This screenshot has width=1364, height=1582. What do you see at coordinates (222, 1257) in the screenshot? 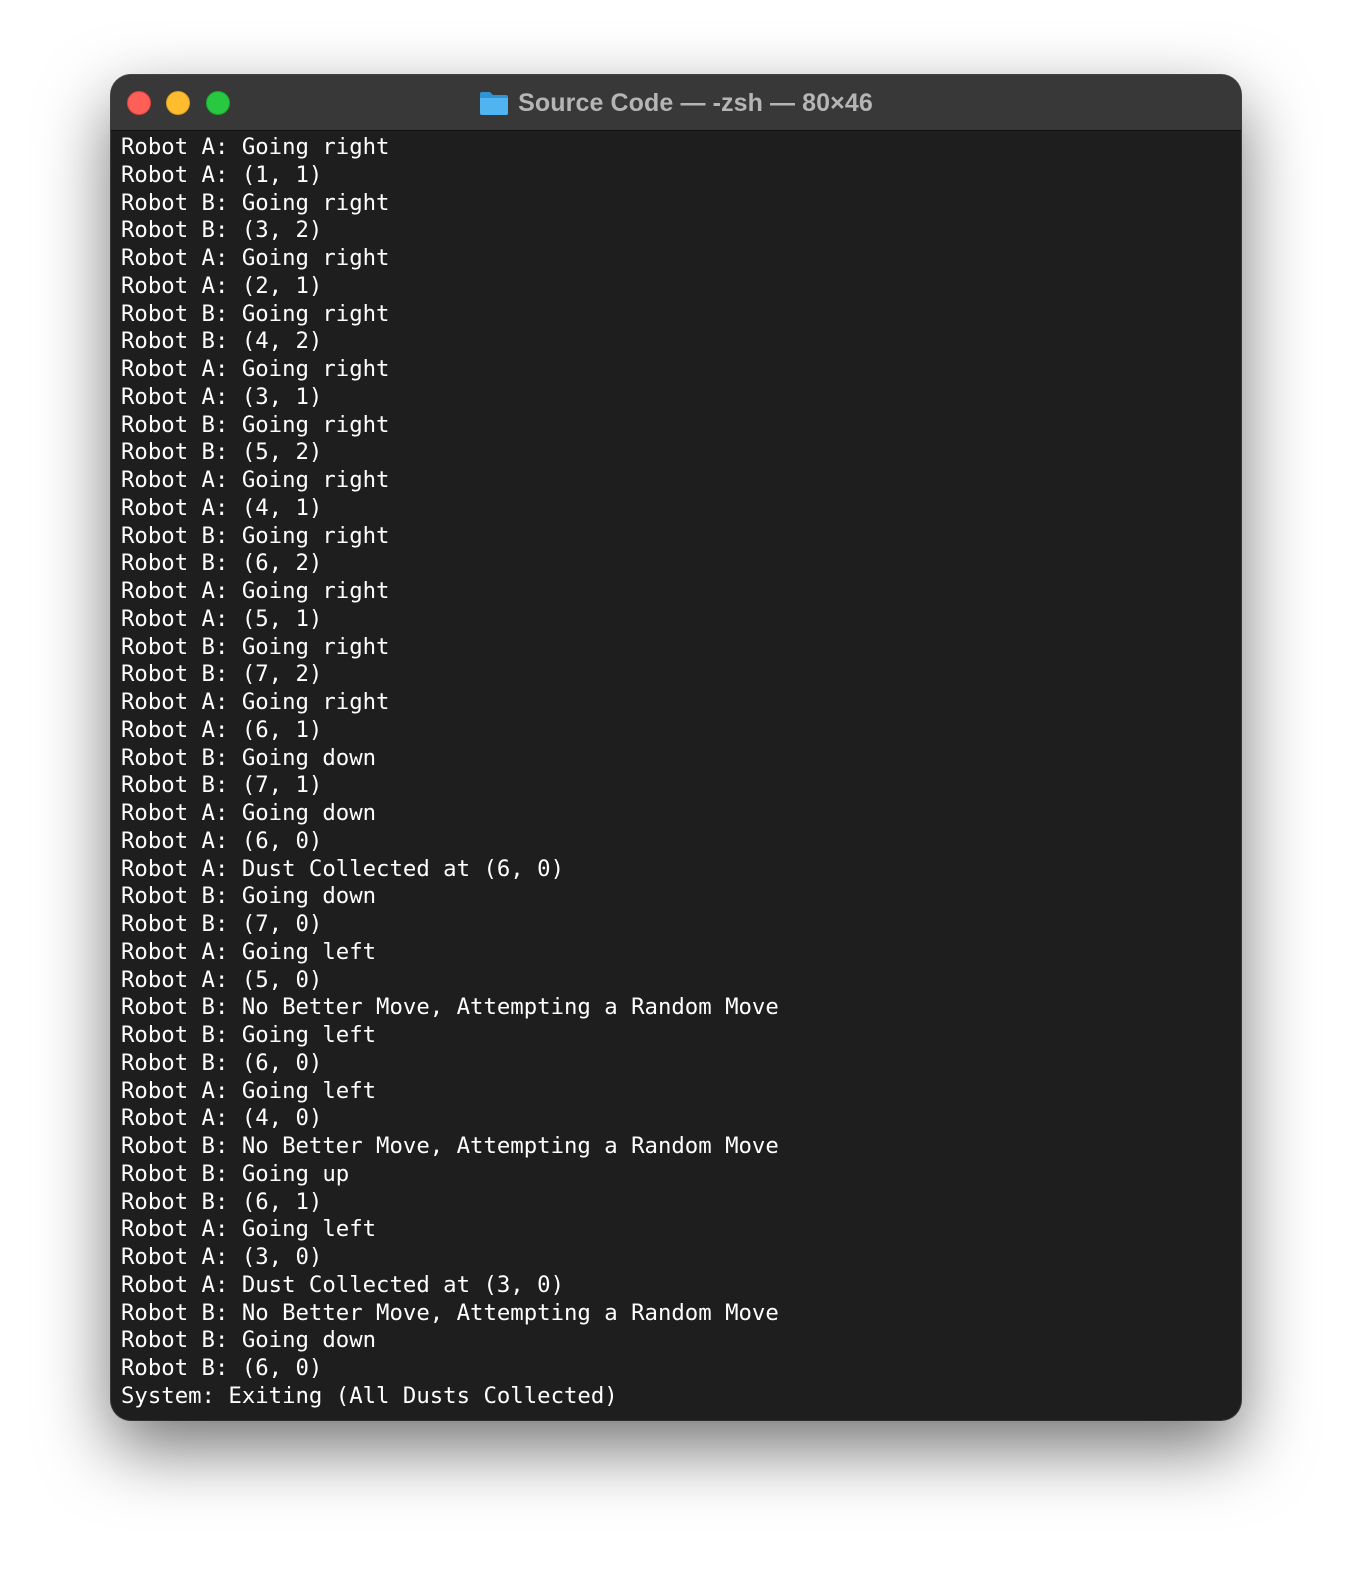
I see `terminal-line: Robot A: (3, 0)` at bounding box center [222, 1257].